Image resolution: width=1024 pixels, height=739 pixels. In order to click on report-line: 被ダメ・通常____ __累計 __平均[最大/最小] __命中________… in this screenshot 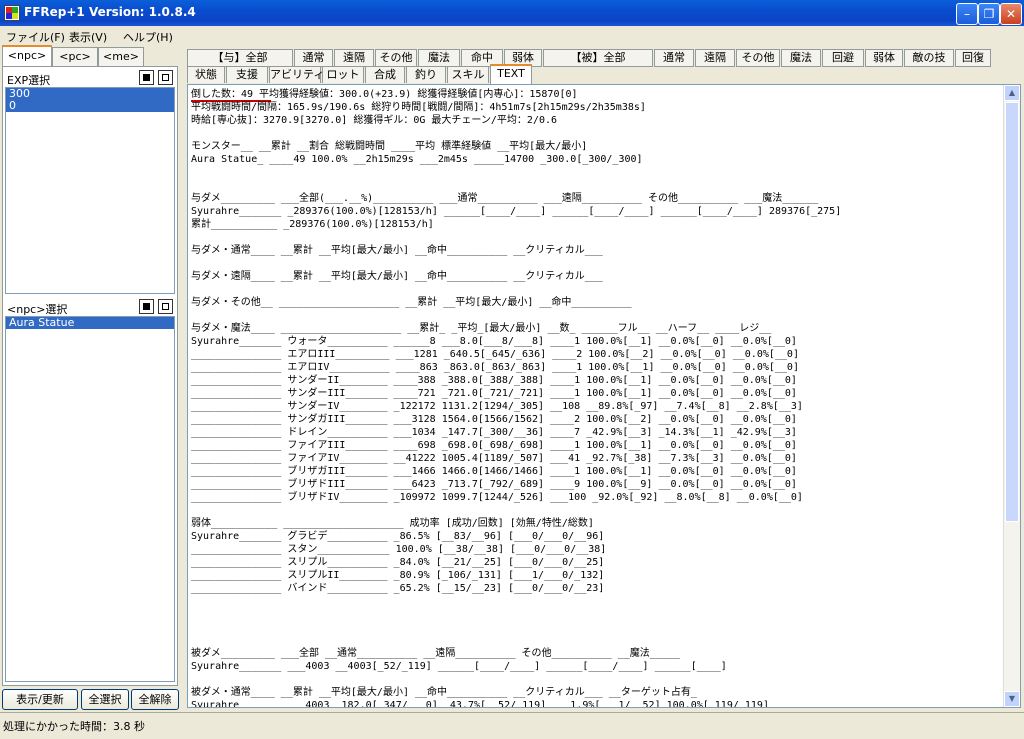, I will do `click(444, 692)`.